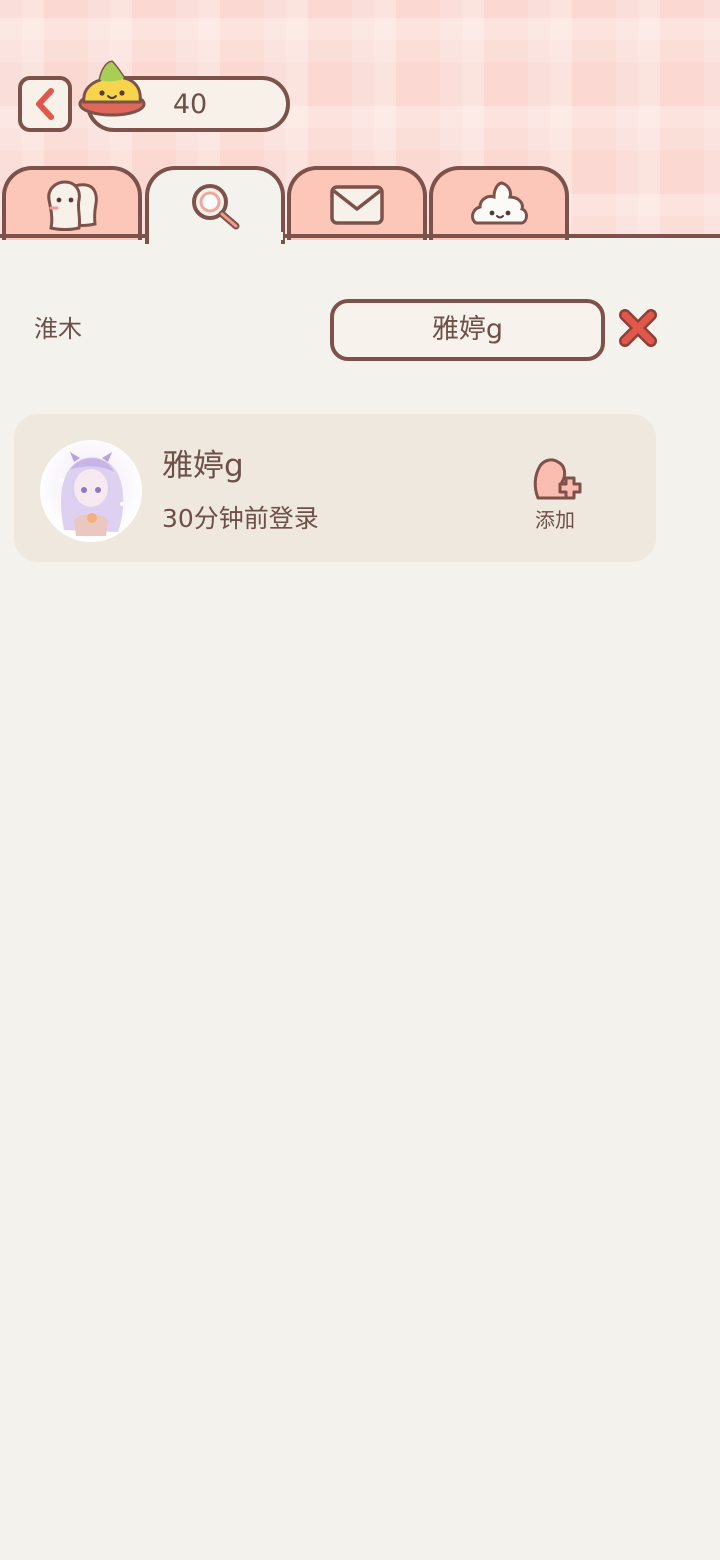  Describe the element at coordinates (58, 329) in the screenshot. I see `current-user-name: 淮木` at that location.